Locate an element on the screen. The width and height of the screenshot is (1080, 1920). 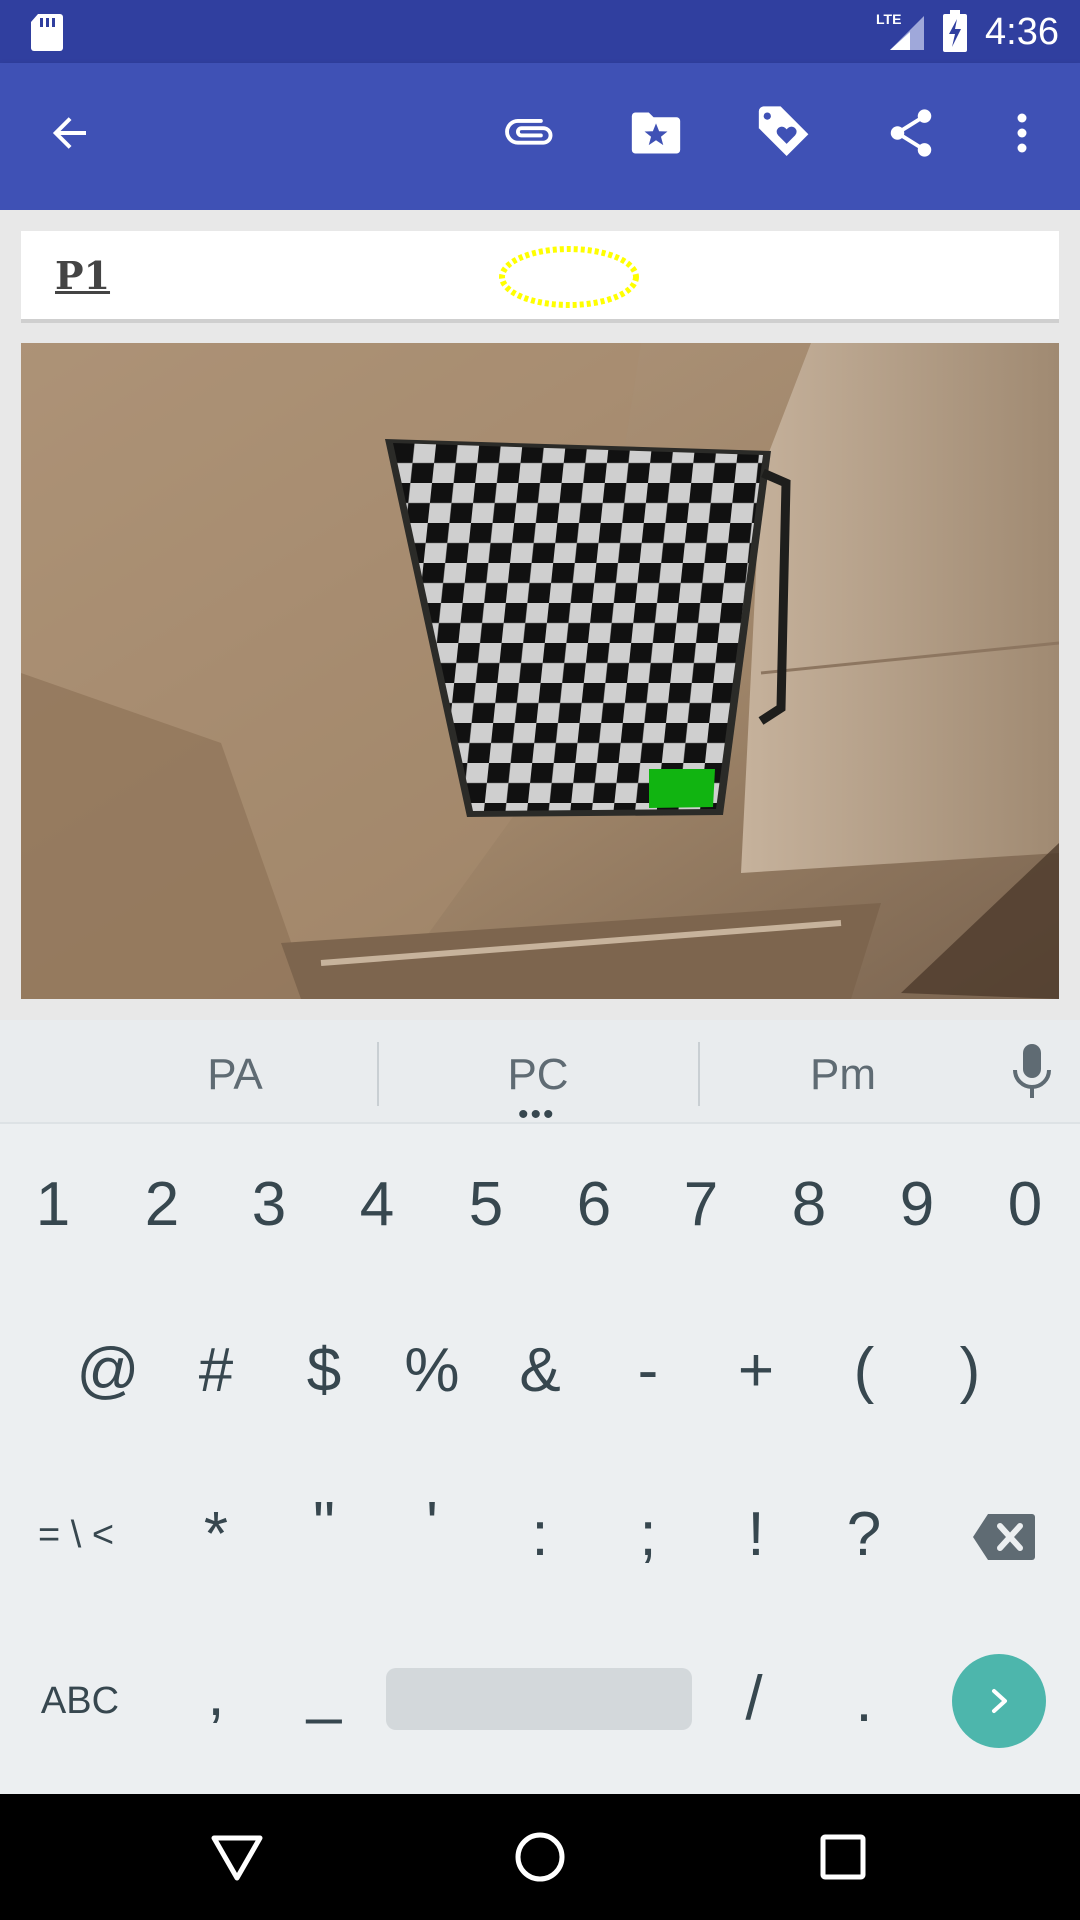
key-underscore: _ is located at coordinates (324, 1691).